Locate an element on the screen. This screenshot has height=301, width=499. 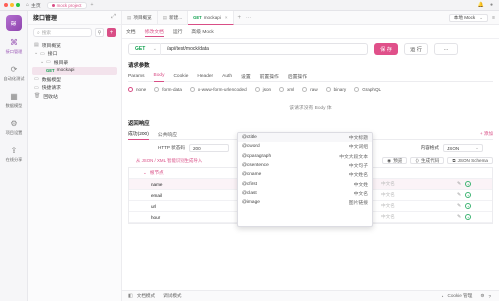
home-tab: 主页 is located at coordinates (36, 5).